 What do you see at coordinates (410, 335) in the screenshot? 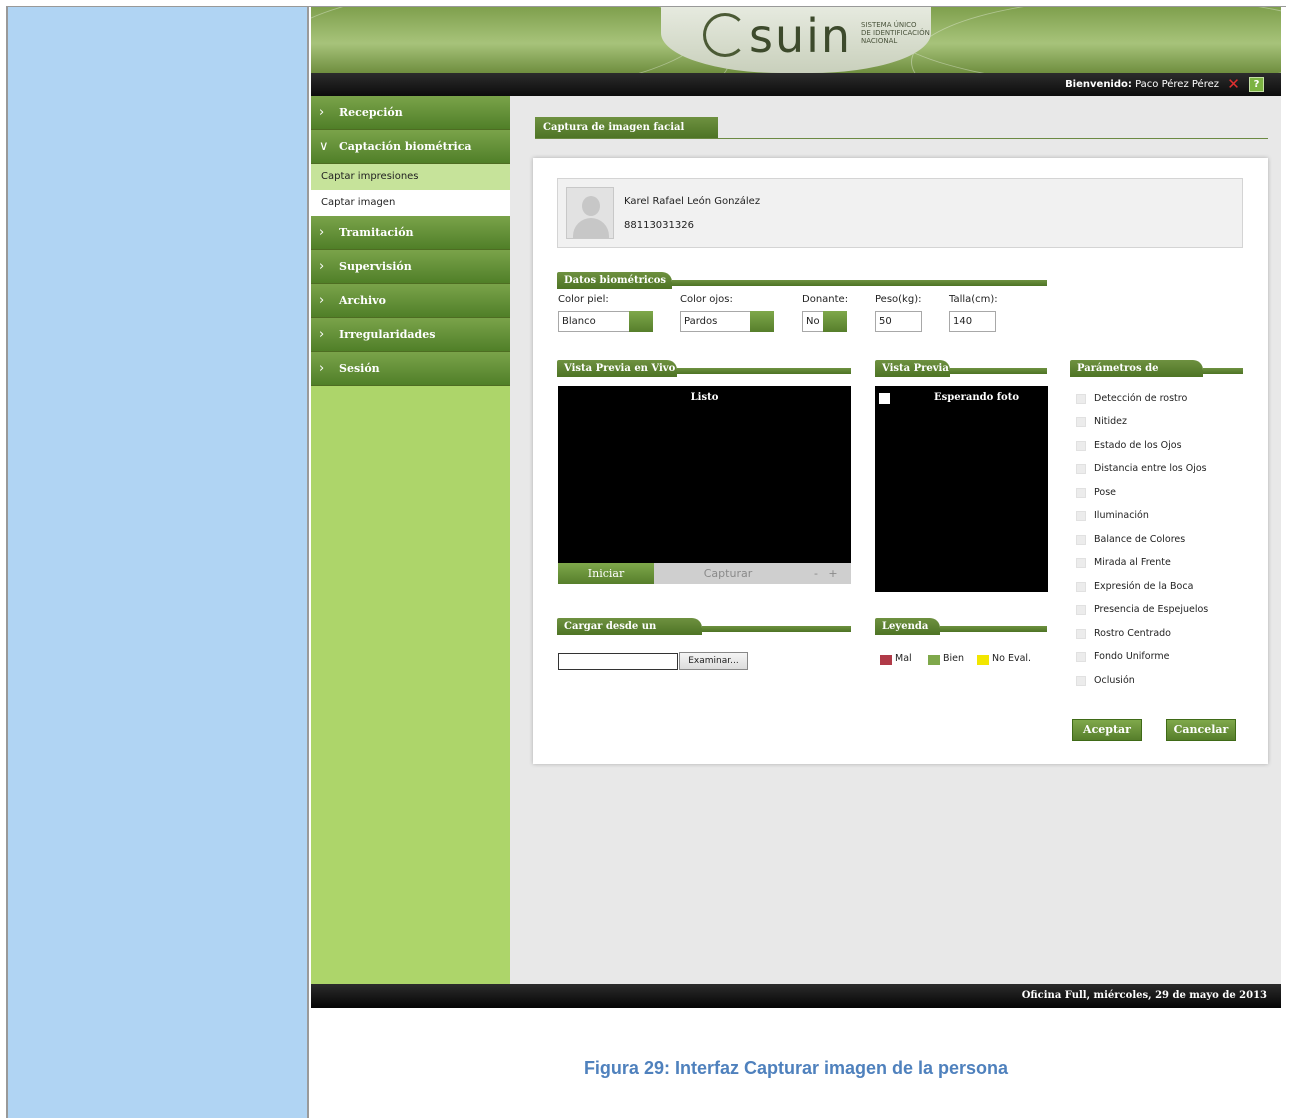
I see `sidebar-item-irregularidades: › Irregularidades` at bounding box center [410, 335].